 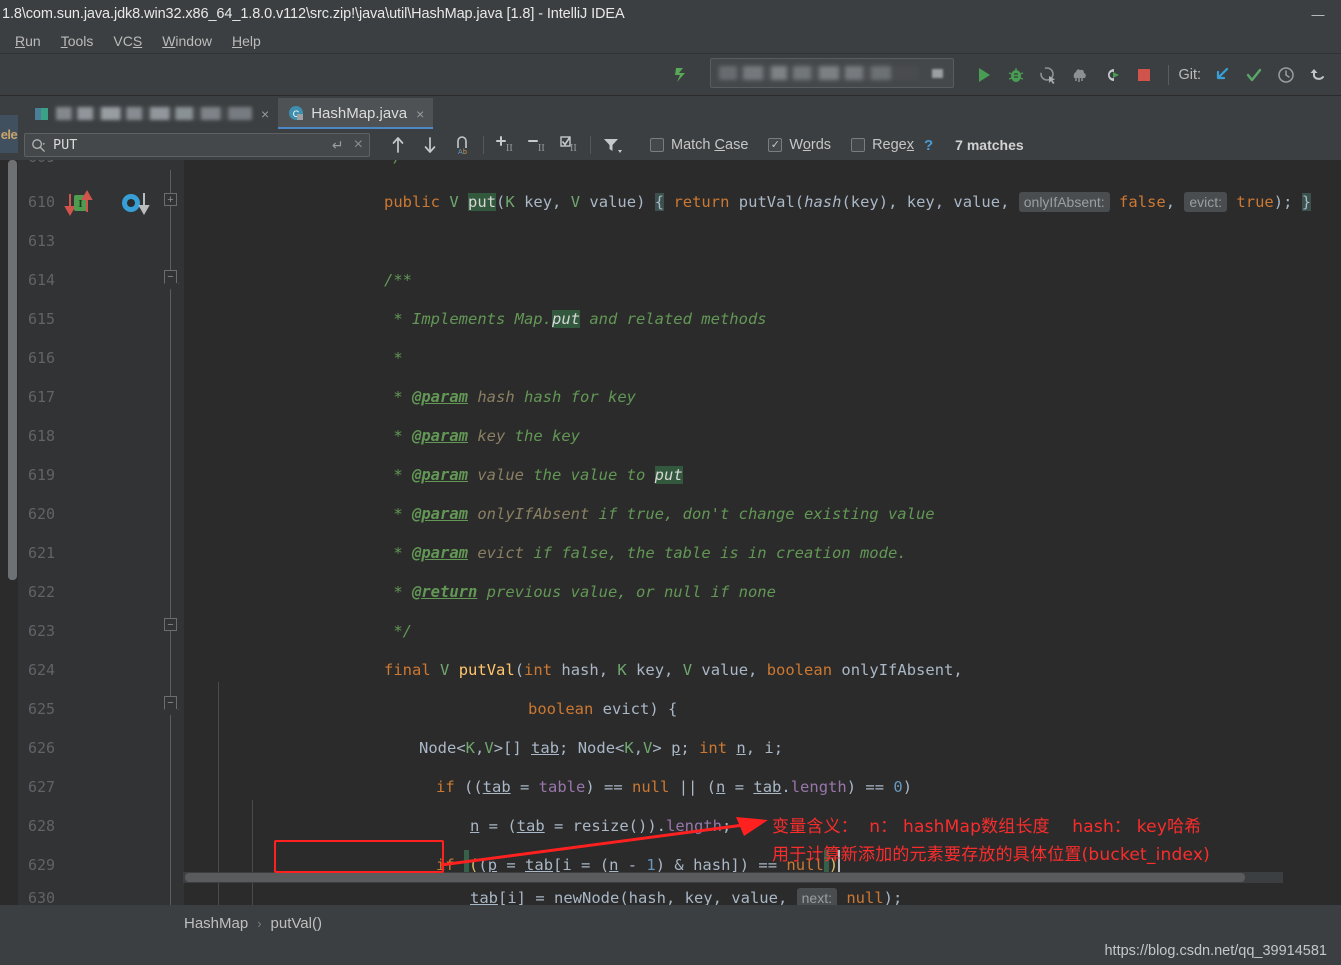 I want to click on svg-text: b, so click(x=465, y=152).